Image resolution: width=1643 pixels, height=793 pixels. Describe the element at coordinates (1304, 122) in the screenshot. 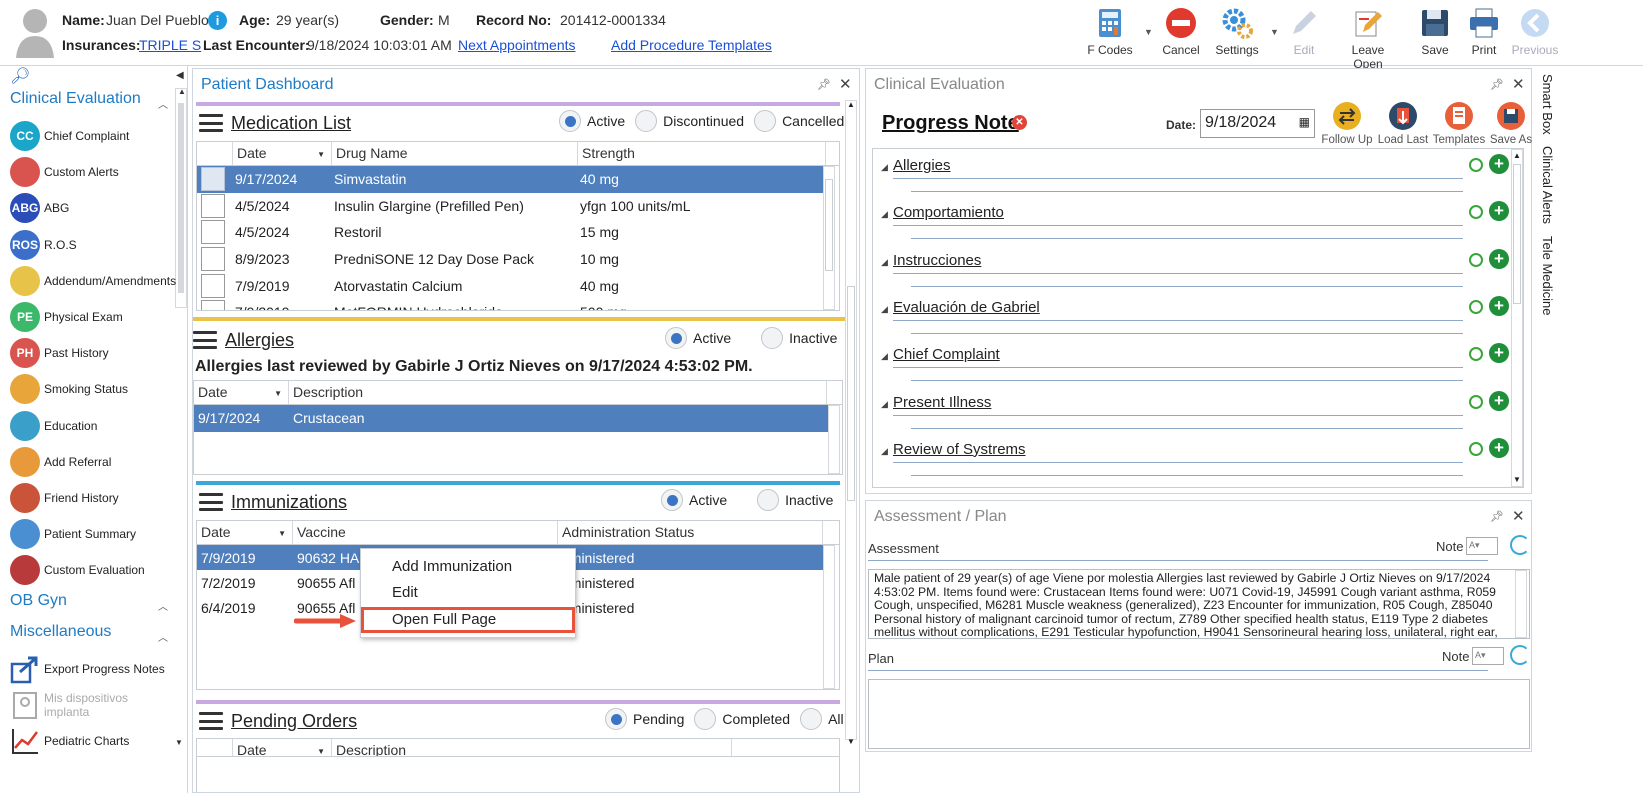

I see `calendar-icon: ▦` at that location.